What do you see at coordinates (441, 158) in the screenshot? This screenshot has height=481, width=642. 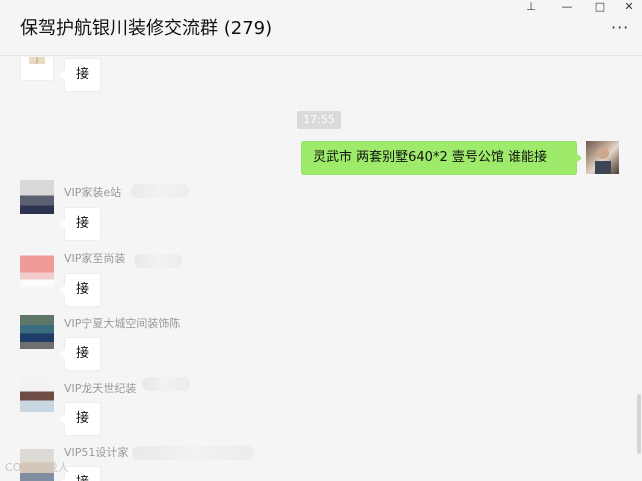 I see `message-bubble-outgoing: 灵武市 两套别墅640*2 壹号公馆 谁能接` at bounding box center [441, 158].